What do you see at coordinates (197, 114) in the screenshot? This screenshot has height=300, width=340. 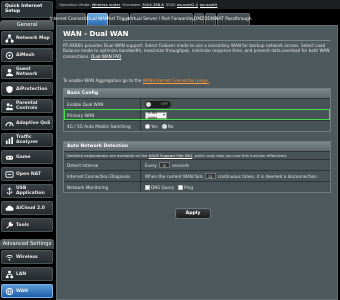 I see `primary-wan-row: Primary WAN 2.5G WAN` at bounding box center [197, 114].